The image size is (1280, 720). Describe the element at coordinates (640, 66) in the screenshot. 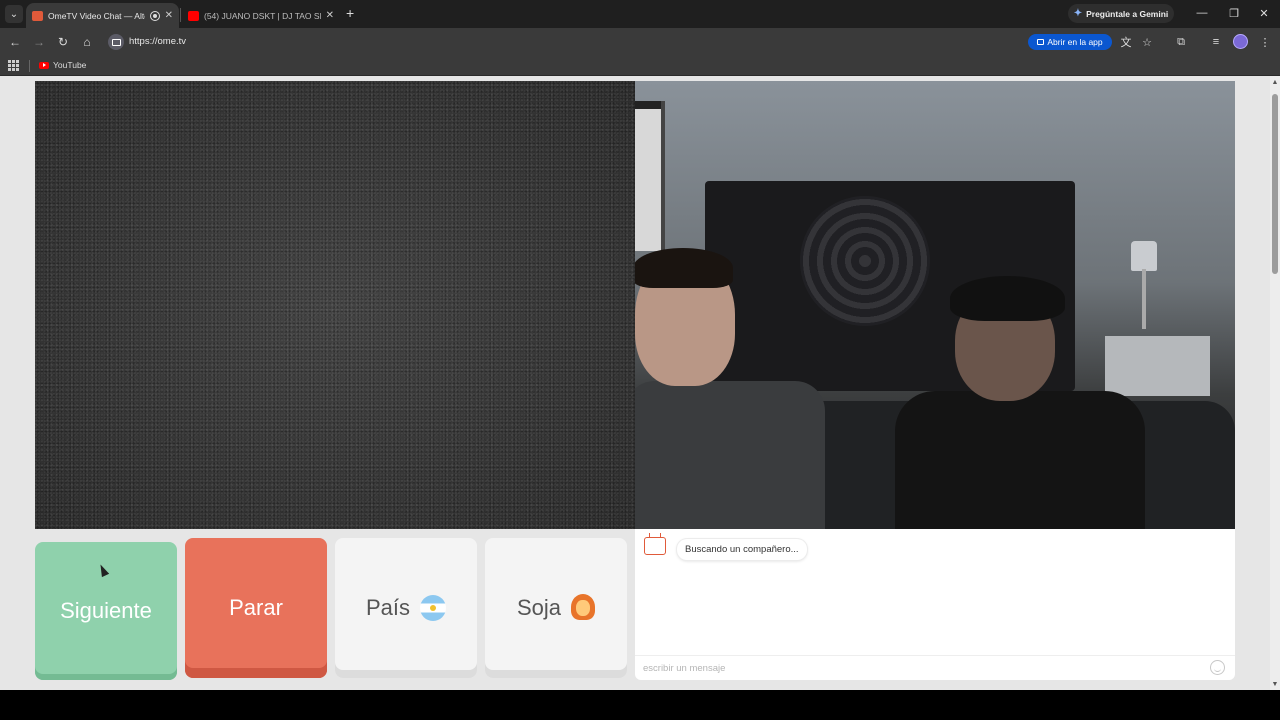

I see `bookmarks-bar: YouTube` at that location.